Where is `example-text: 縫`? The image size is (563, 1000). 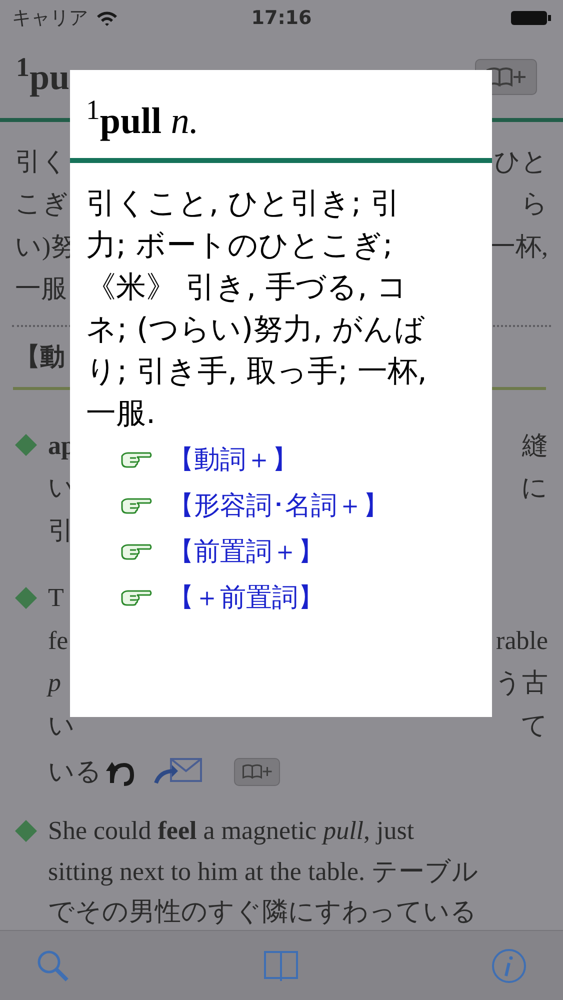
example-text: 縫 is located at coordinates (535, 446).